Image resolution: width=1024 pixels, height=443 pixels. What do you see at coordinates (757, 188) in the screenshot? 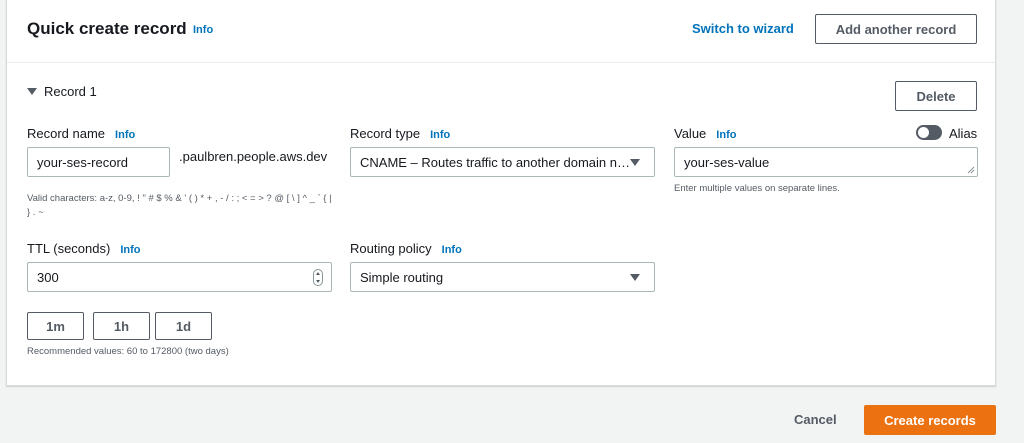
I see `value-hint: Enter multiple values on separate lines.` at bounding box center [757, 188].